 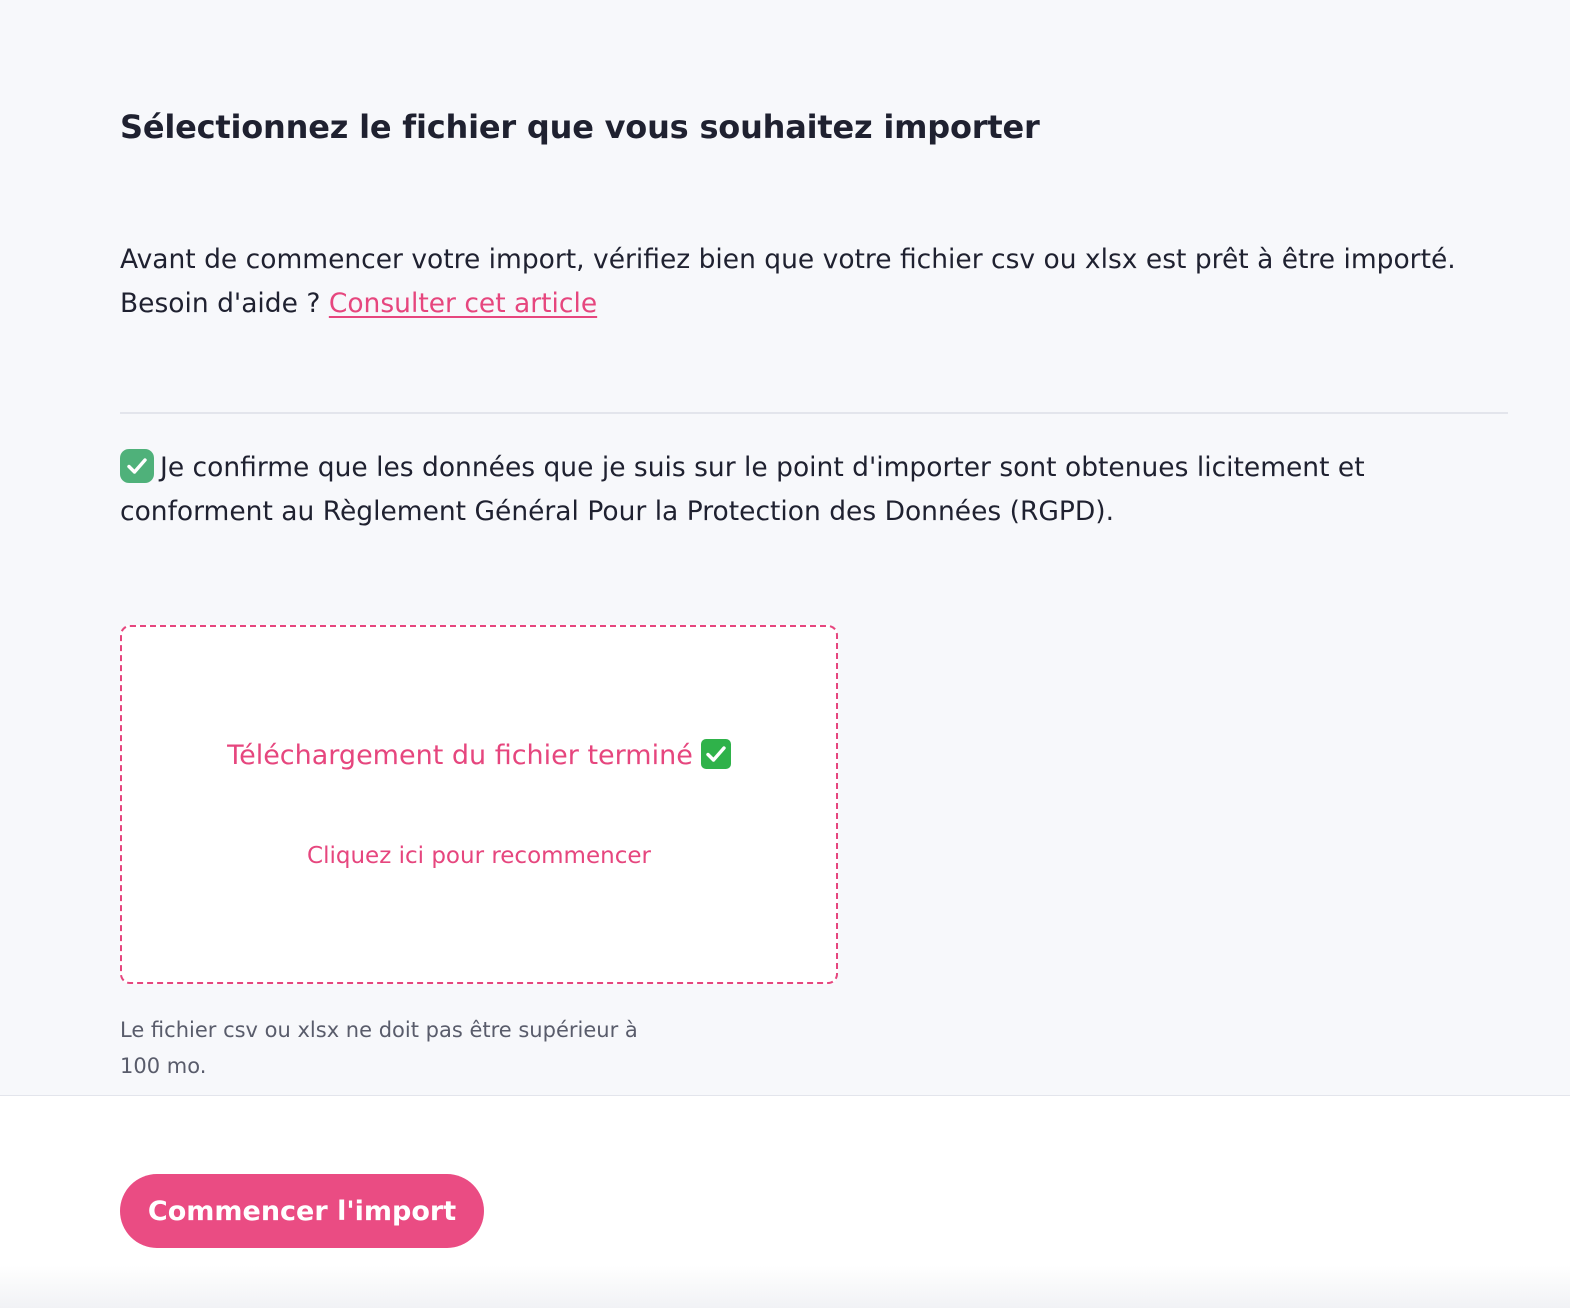 What do you see at coordinates (830, 304) in the screenshot?
I see `help-line: Besoin d'aide ? Consulter cet article` at bounding box center [830, 304].